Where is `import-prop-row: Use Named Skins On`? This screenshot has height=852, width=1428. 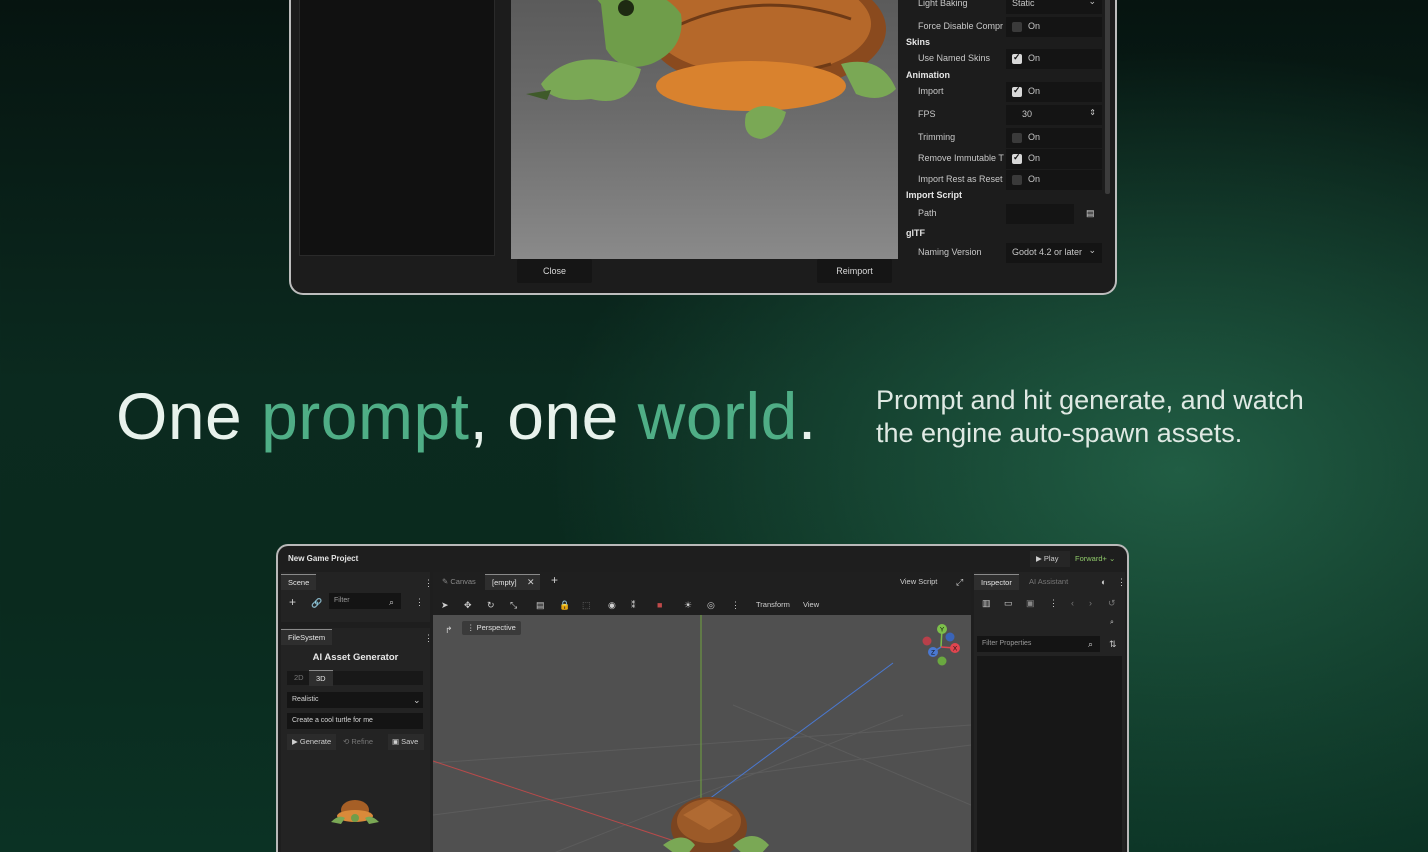
import-prop-row: Use Named Skins On is located at coordinates (1003, 59).